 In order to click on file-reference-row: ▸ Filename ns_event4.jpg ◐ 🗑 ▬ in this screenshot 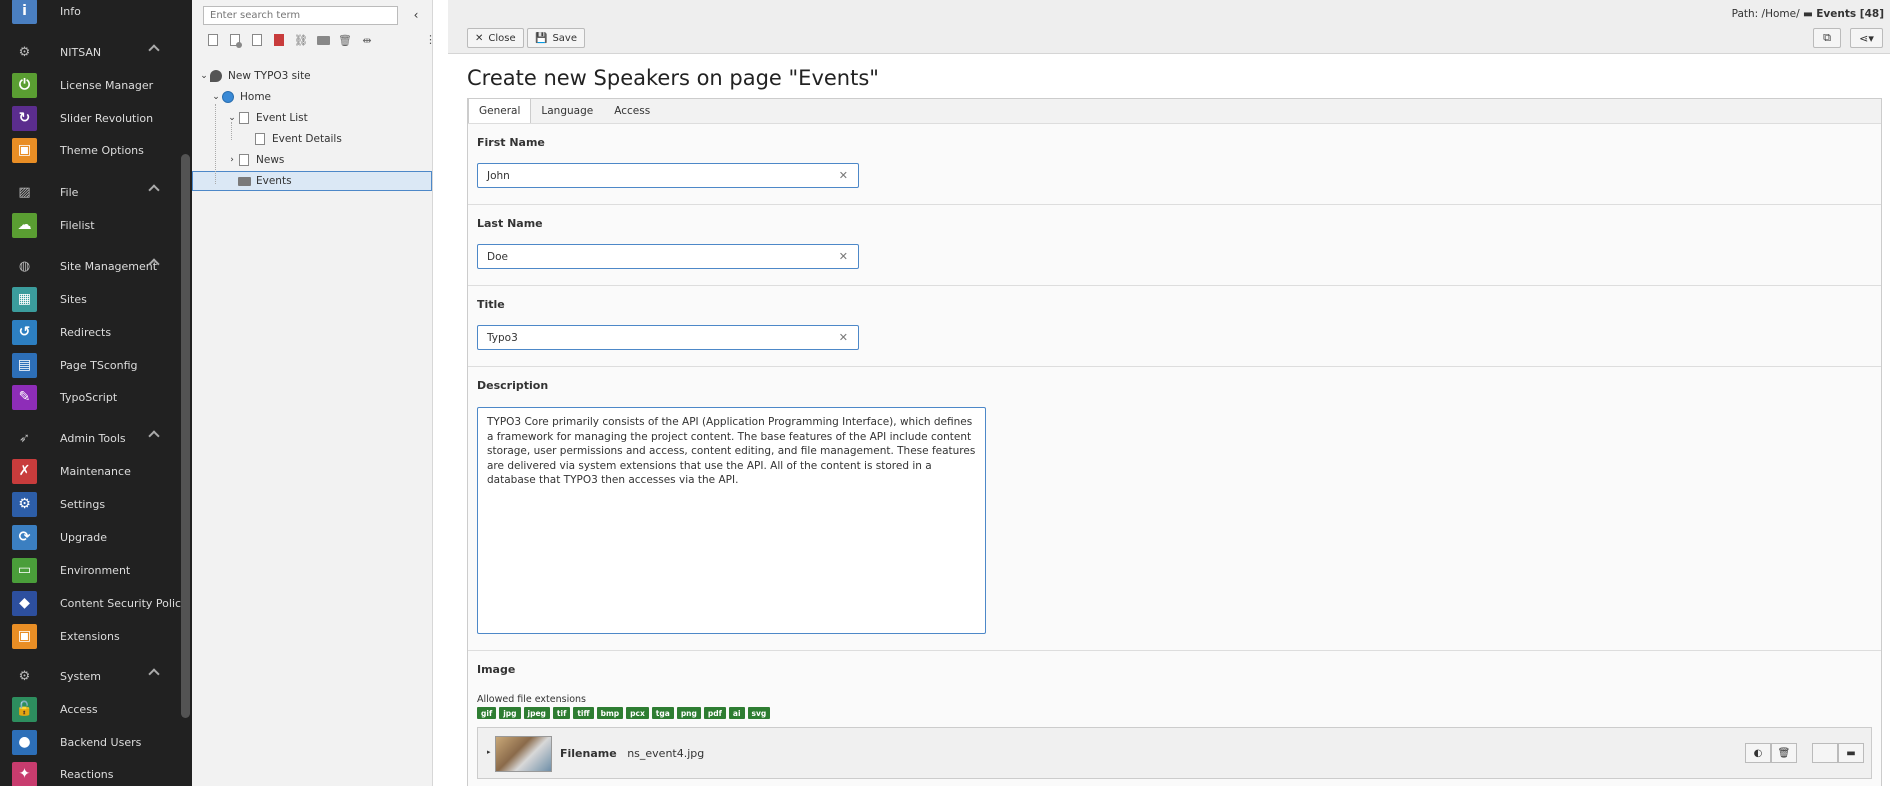, I will do `click(1174, 753)`.